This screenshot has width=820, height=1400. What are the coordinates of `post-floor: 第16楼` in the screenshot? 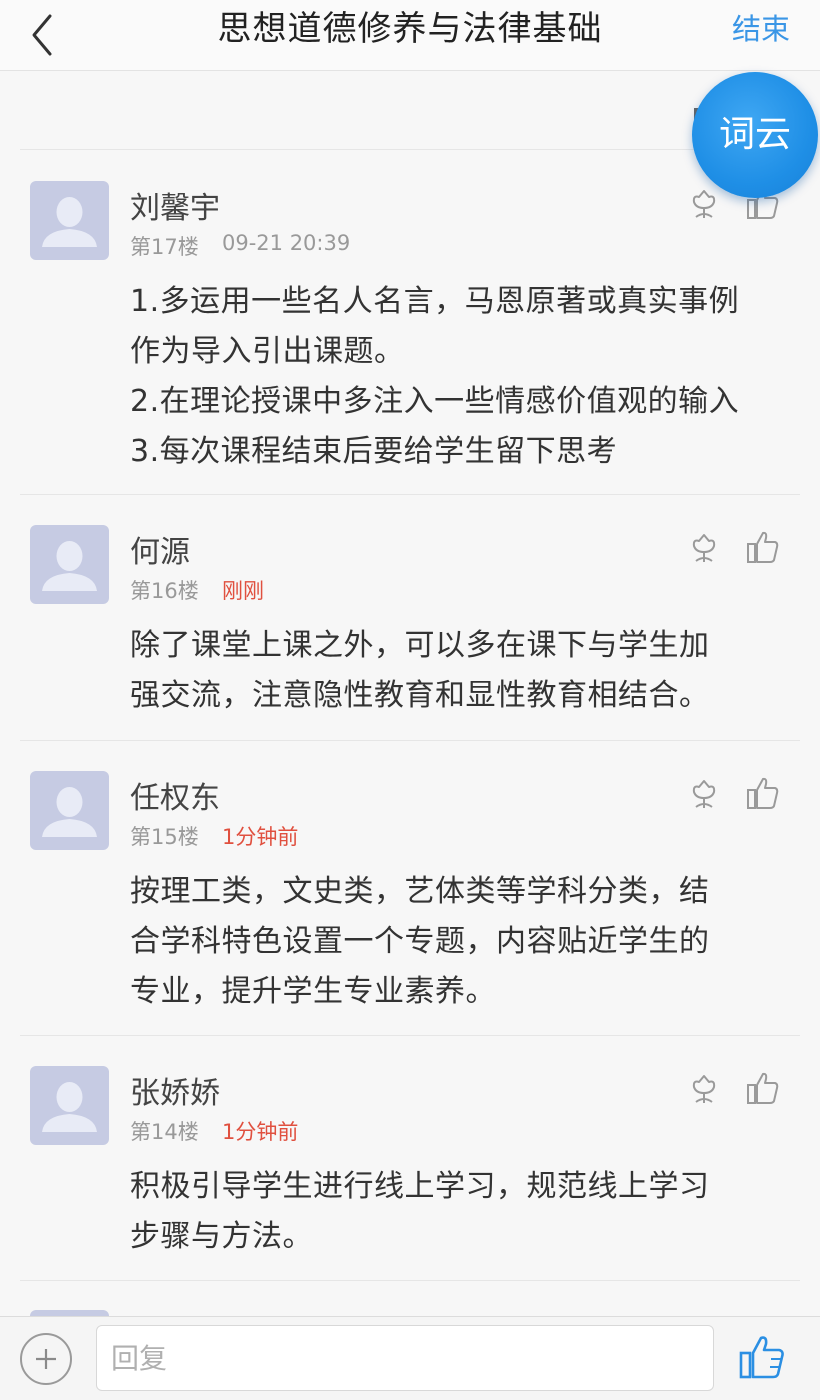 It's located at (164, 591).